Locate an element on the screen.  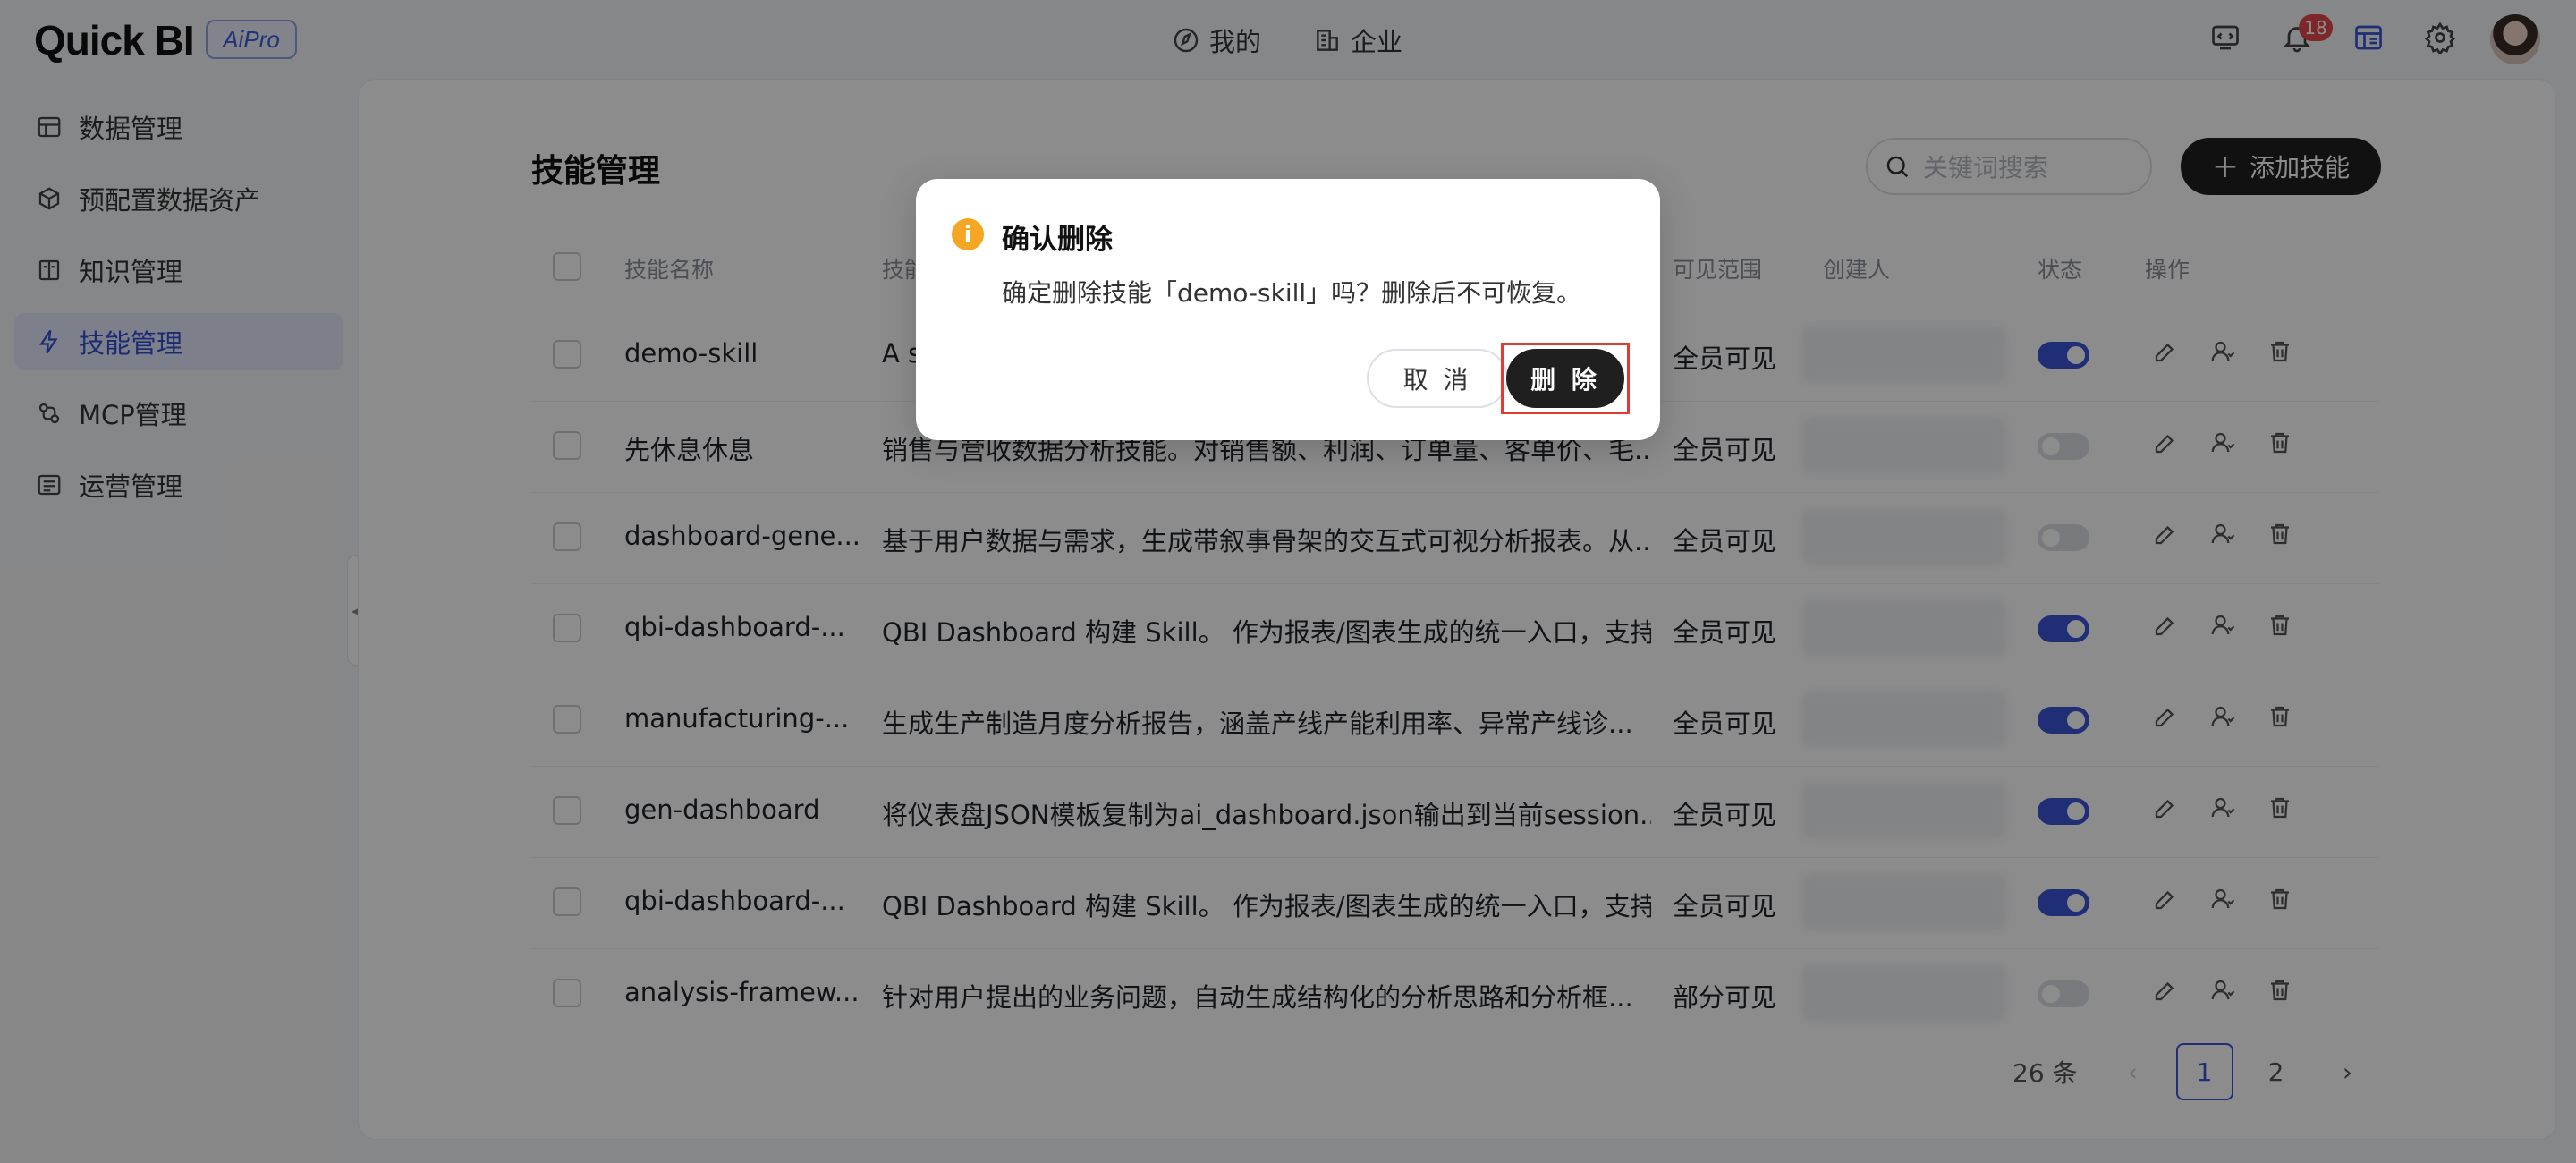
warning-icon: i is located at coordinates (968, 234).